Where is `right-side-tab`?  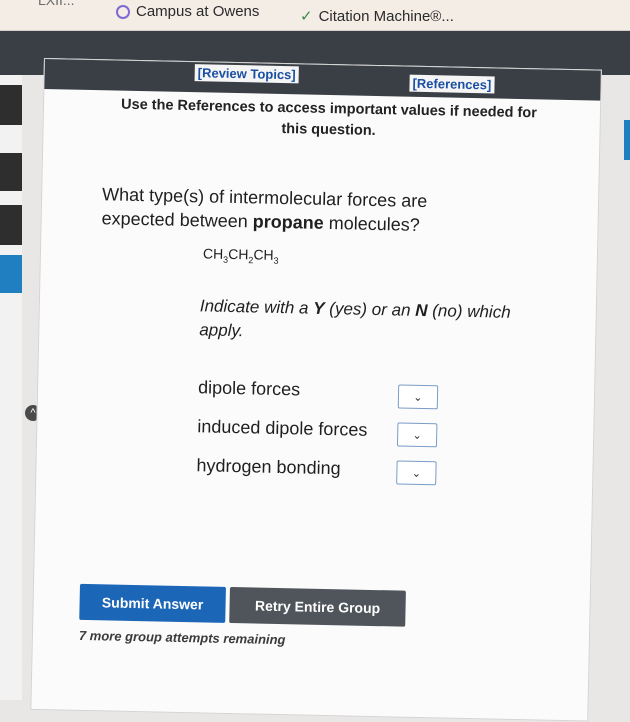 right-side-tab is located at coordinates (627, 140).